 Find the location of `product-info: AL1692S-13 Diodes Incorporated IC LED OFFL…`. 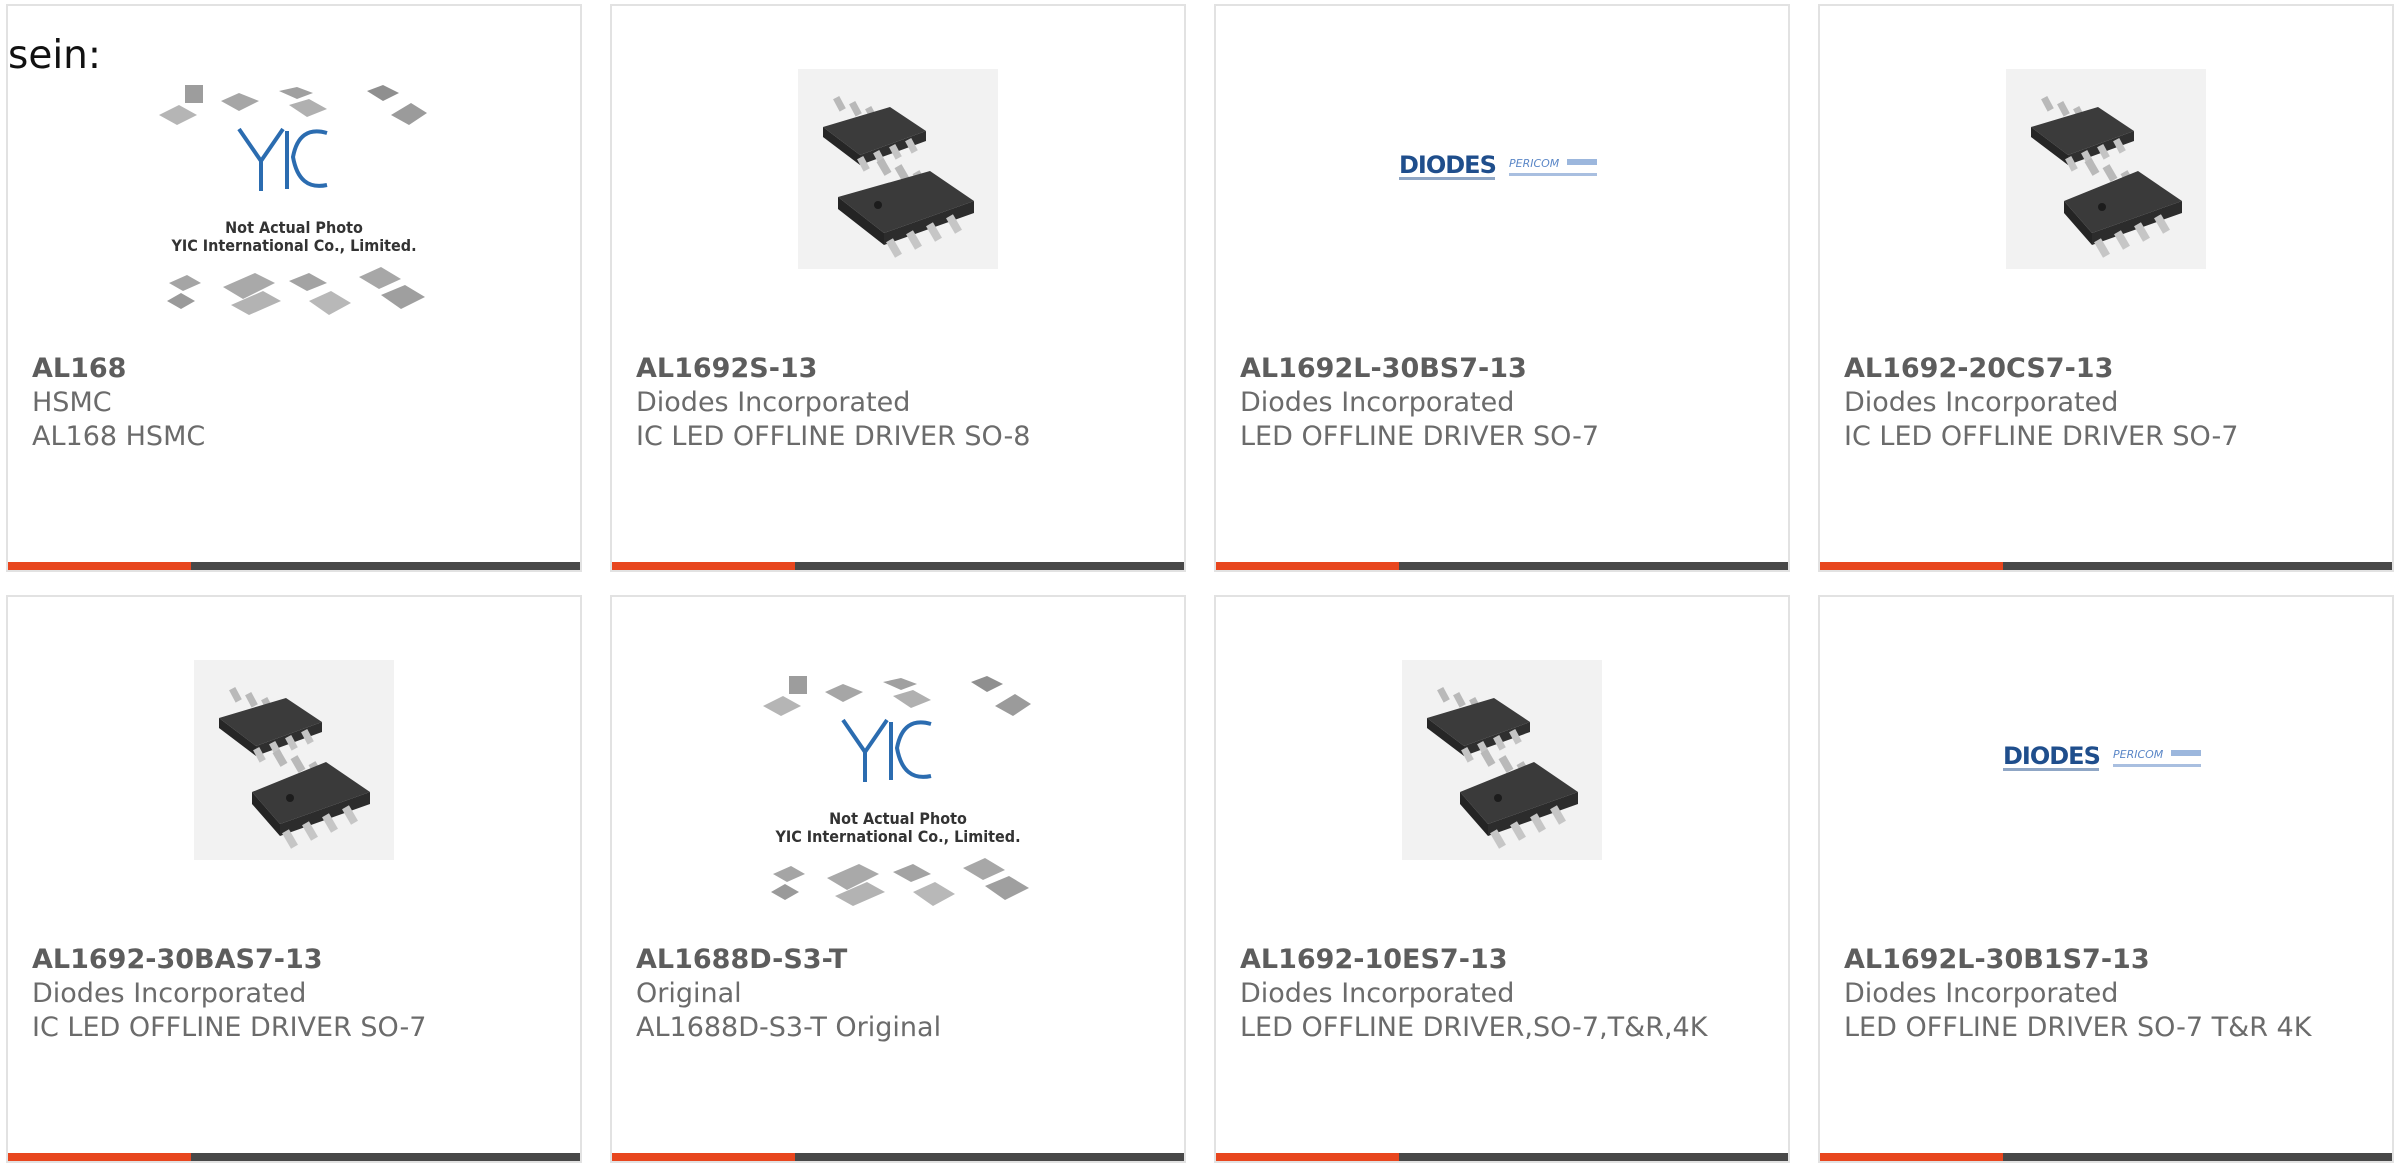

product-info: AL1692S-13 Diodes Incorporated IC LED OFFL… is located at coordinates (898, 403).